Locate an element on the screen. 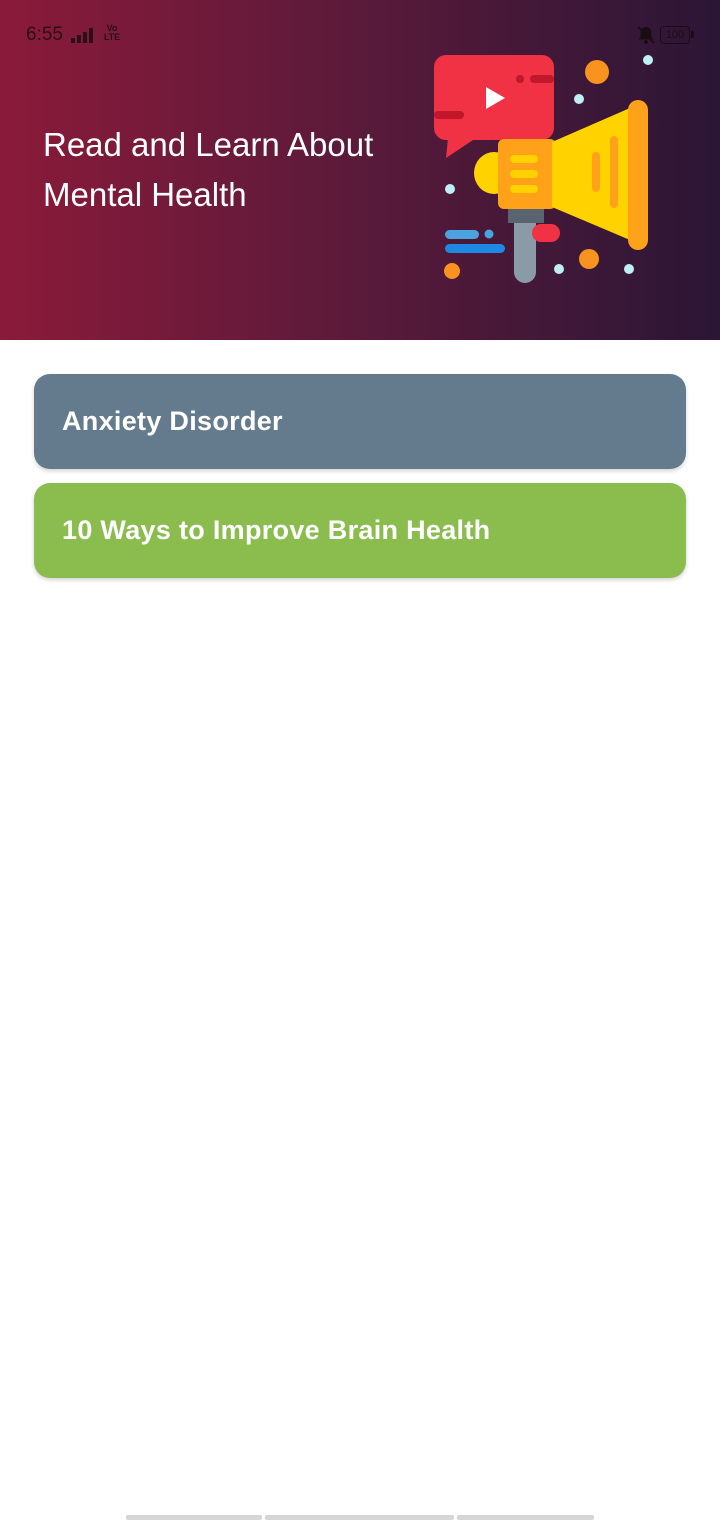  article-card-brain-health: 10 Ways to Improve Brain Health is located at coordinates (360, 530).